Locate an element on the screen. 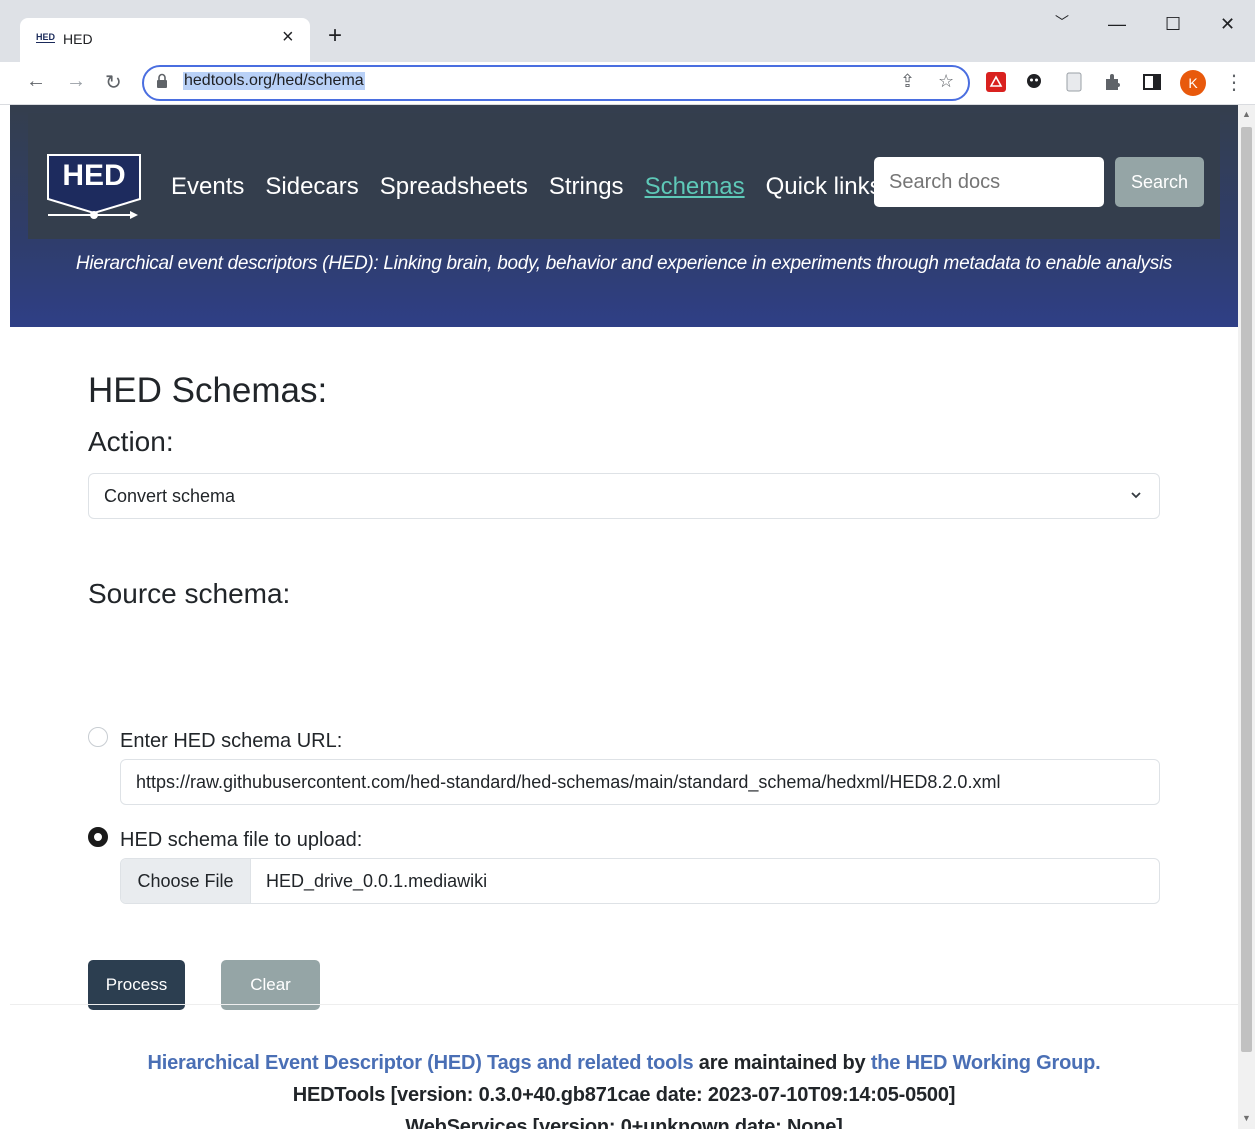  nav-strings: Strings is located at coordinates (586, 187).